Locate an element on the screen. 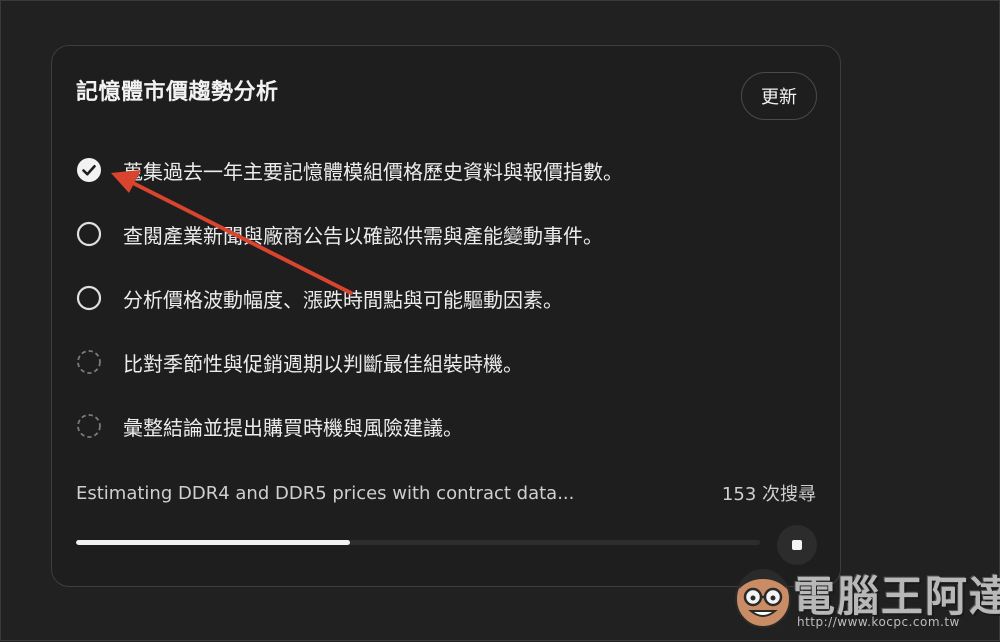  check-circle-icon is located at coordinates (89, 170).